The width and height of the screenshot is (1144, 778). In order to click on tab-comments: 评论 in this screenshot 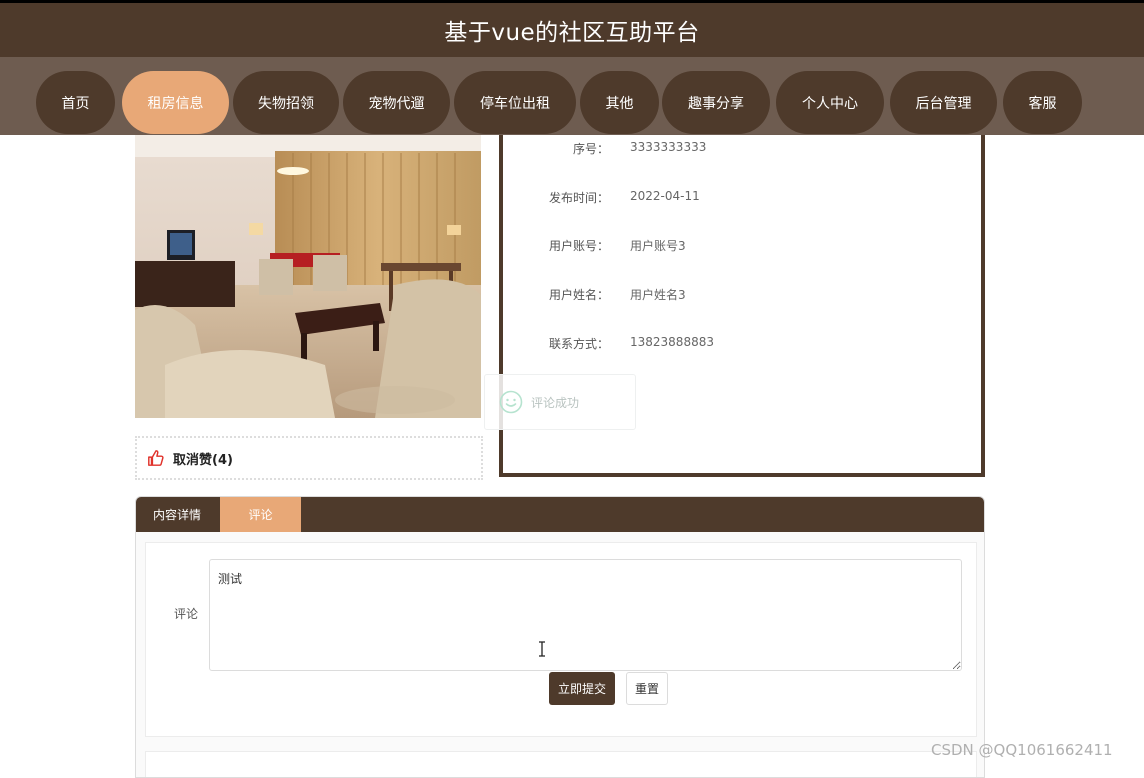, I will do `click(260, 514)`.